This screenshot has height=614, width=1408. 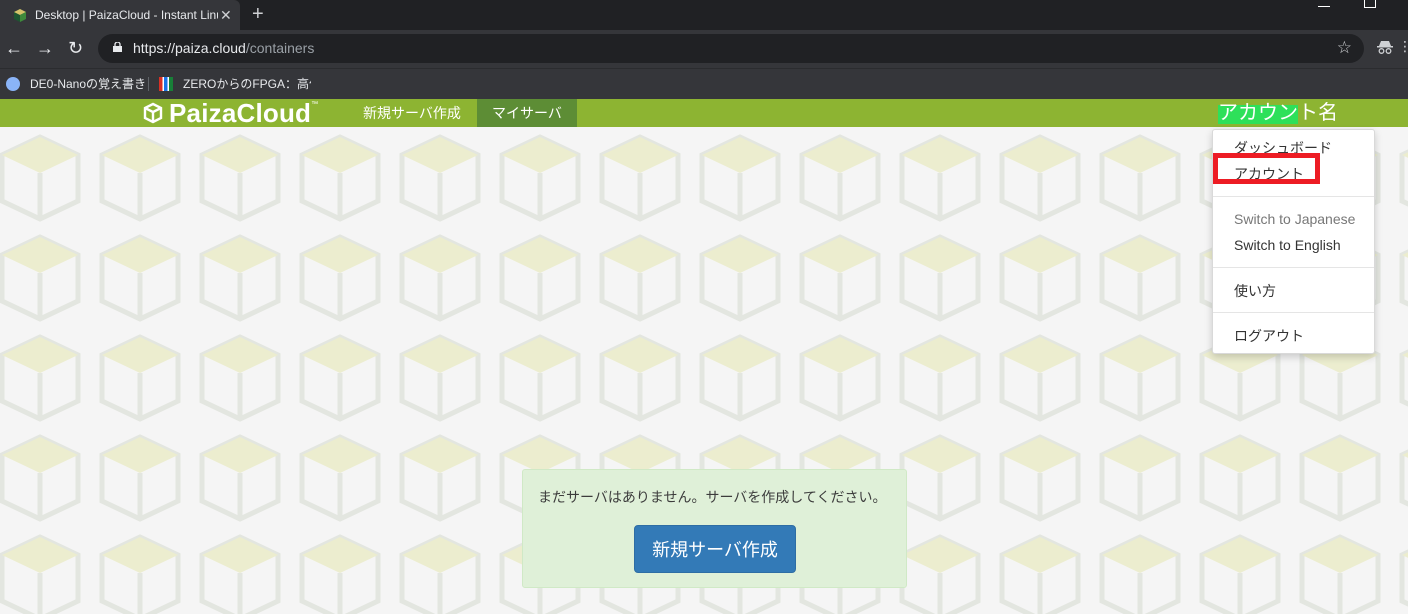 What do you see at coordinates (258, 14) in the screenshot?
I see `new-tab-button: +` at bounding box center [258, 14].